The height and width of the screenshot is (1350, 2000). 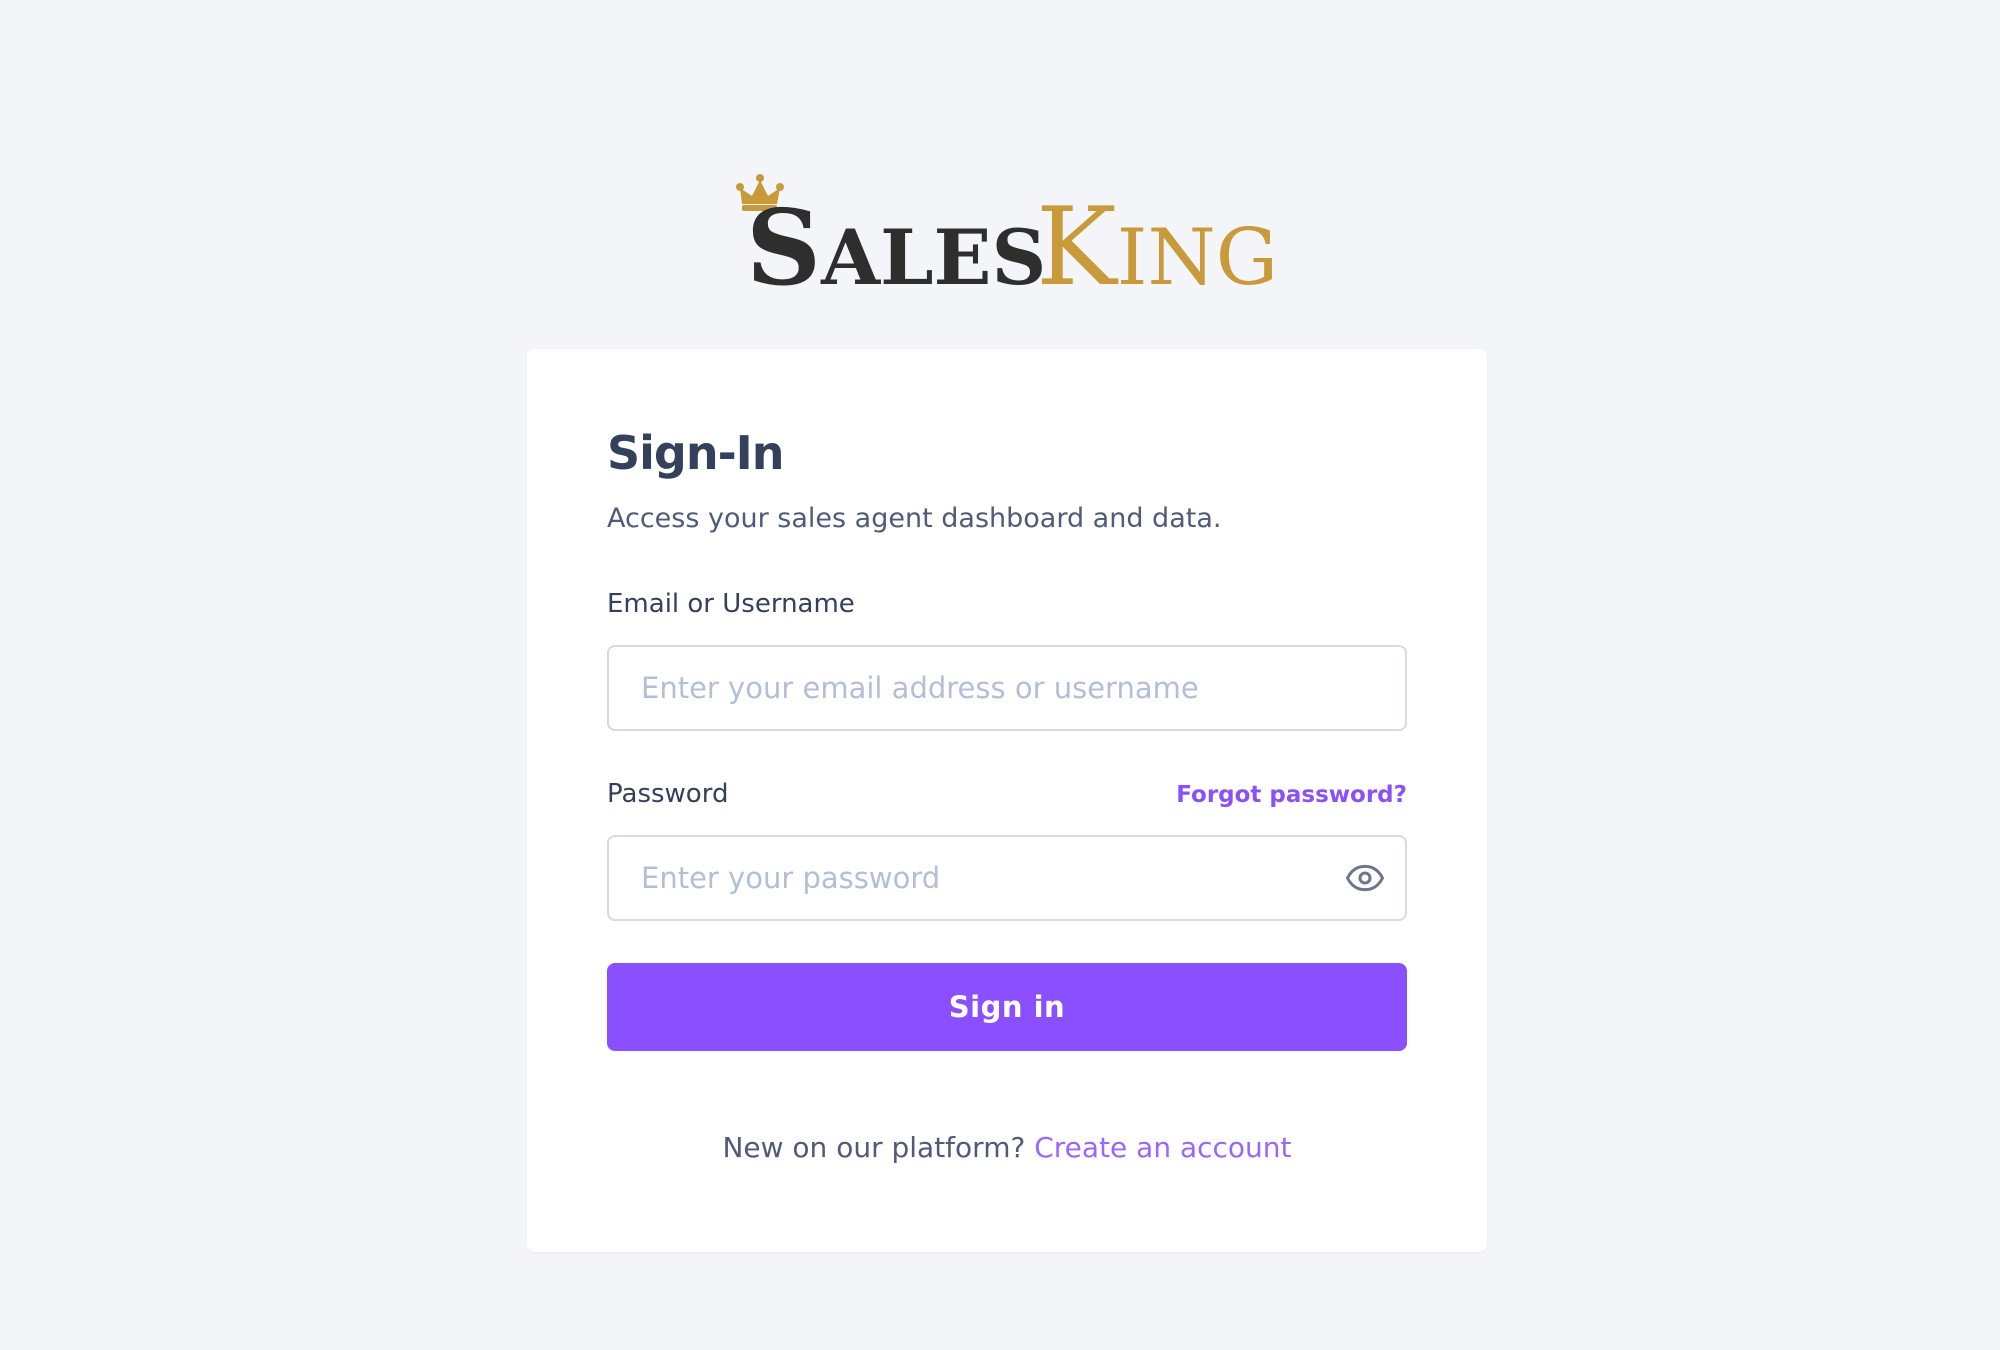 I want to click on password-field-wrapper, so click(x=1007, y=878).